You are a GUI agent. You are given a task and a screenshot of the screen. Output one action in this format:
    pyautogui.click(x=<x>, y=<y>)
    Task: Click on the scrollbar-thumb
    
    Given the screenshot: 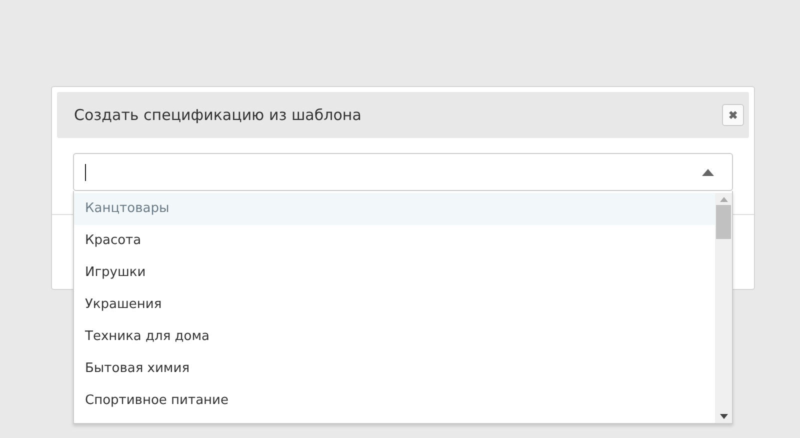 What is the action you would take?
    pyautogui.click(x=723, y=222)
    